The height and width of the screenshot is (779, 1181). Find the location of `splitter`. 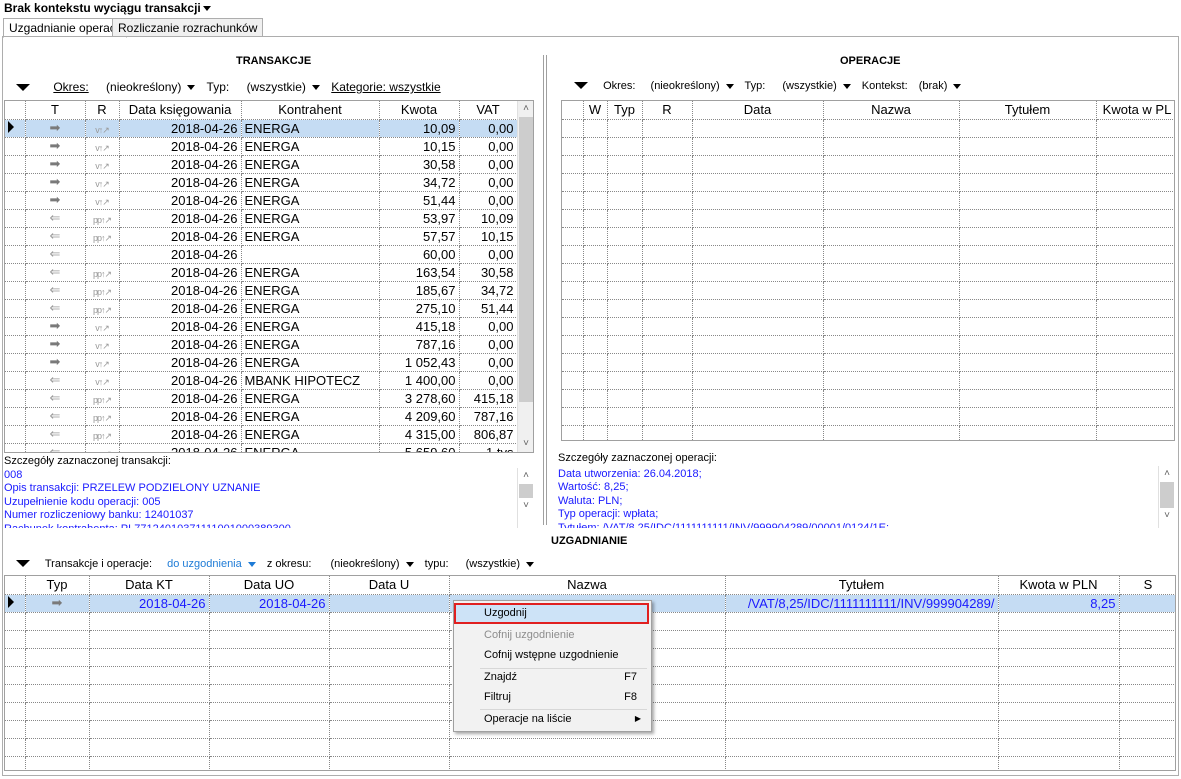

splitter is located at coordinates (545, 290).